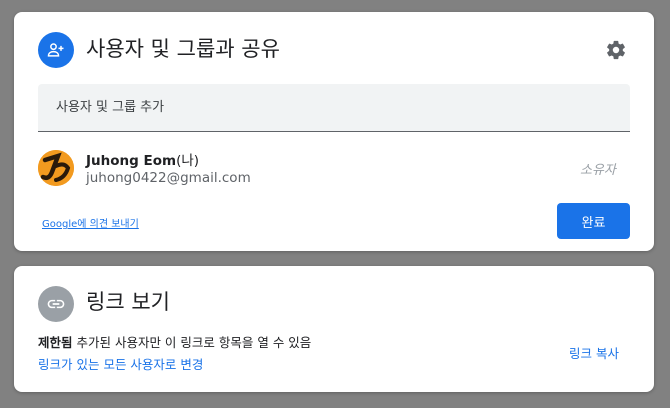 This screenshot has height=408, width=670. I want to click on link-panel-title: 링크 보기, so click(128, 302).